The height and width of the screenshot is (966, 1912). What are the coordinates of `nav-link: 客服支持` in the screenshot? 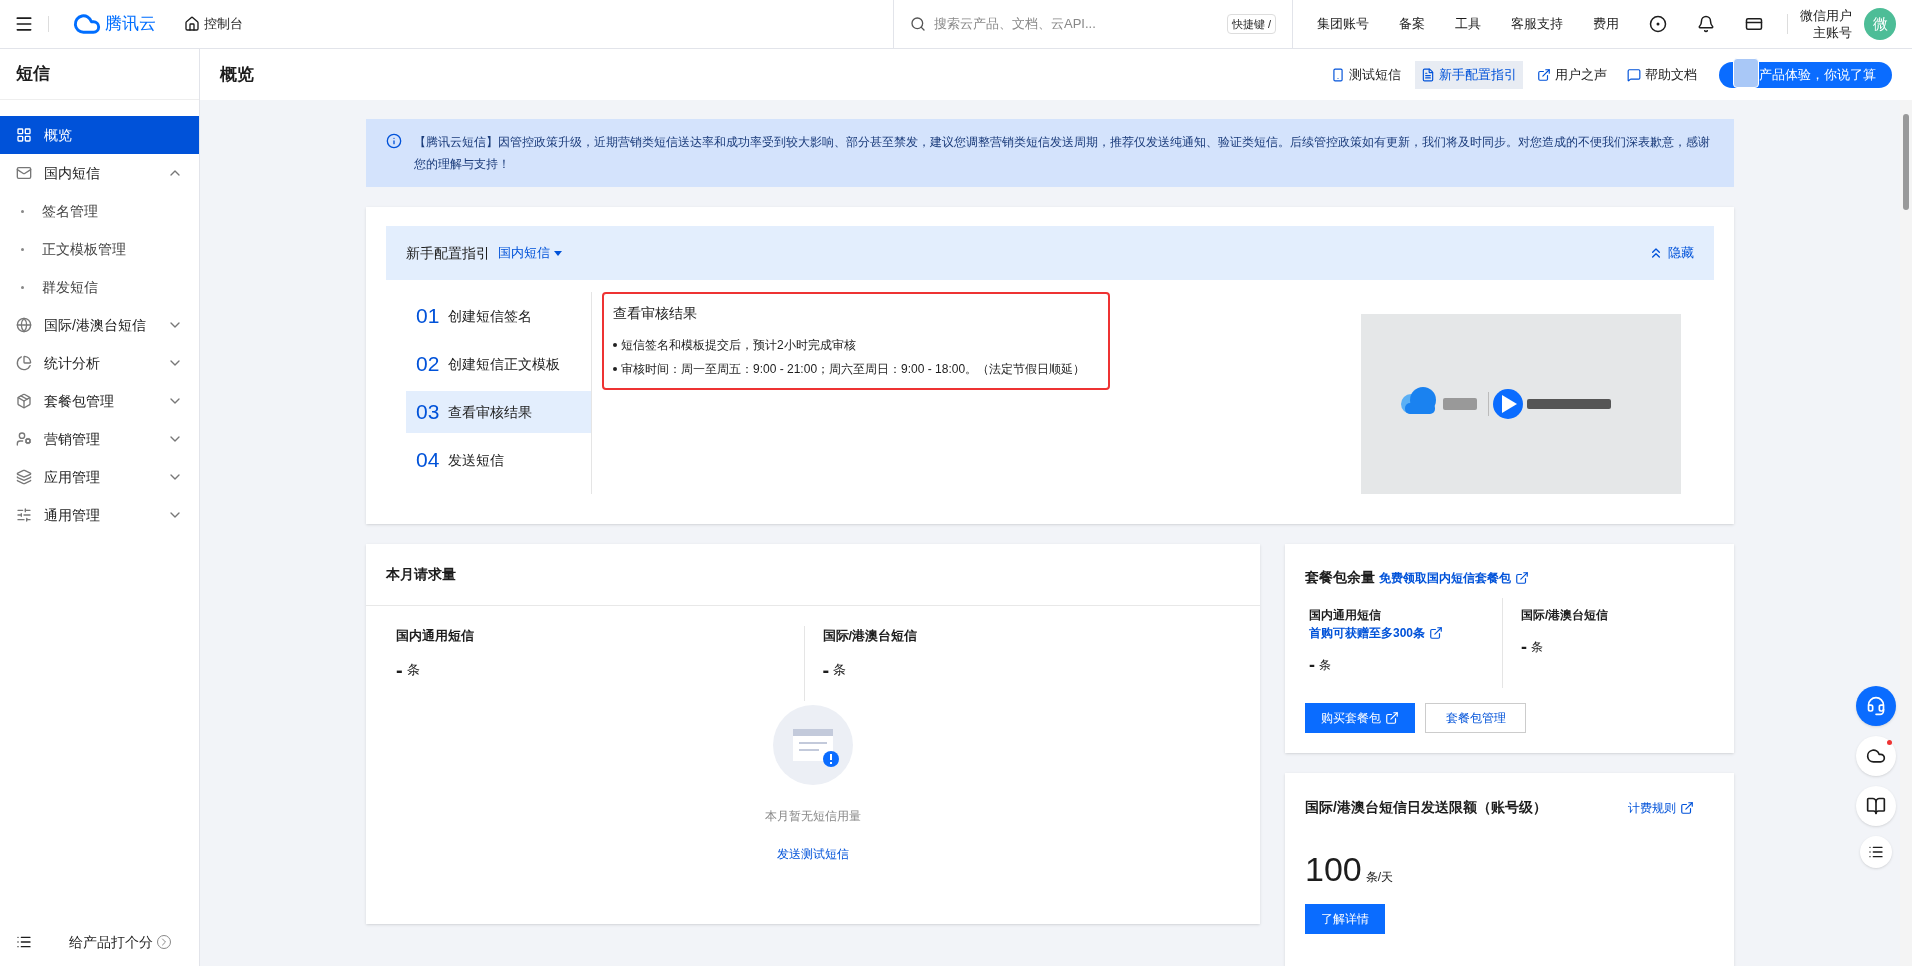 It's located at (1537, 24).